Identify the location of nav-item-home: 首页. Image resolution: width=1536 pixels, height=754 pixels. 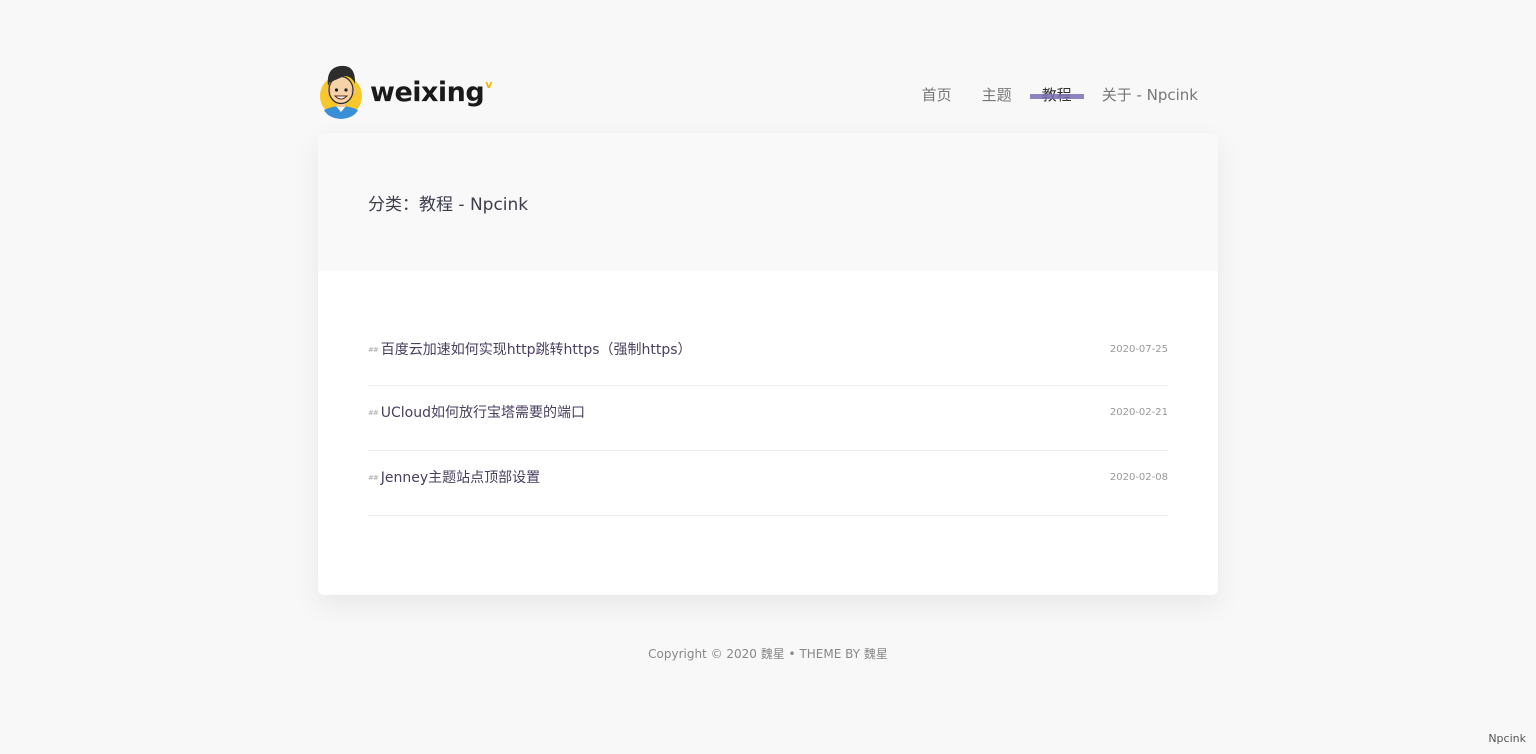
(937, 95).